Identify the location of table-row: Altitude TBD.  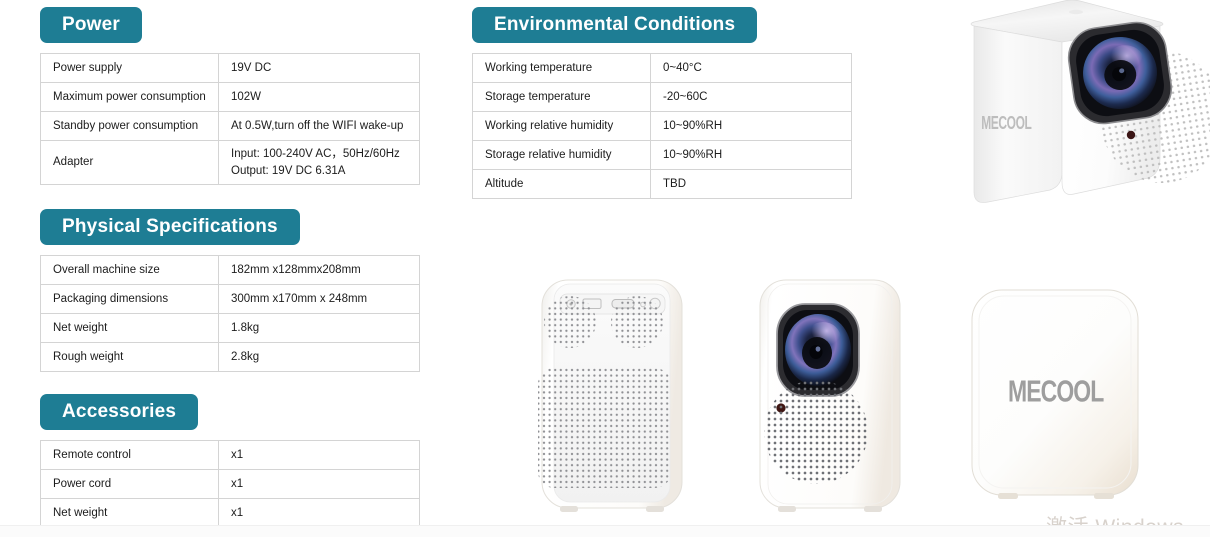
(662, 184).